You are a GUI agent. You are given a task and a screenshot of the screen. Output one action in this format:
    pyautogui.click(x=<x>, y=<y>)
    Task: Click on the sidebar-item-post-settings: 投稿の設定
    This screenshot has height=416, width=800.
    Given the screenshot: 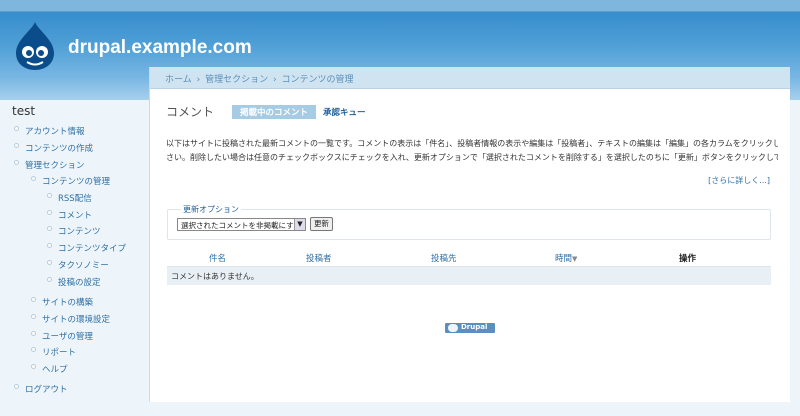 What is the action you would take?
    pyautogui.click(x=74, y=282)
    